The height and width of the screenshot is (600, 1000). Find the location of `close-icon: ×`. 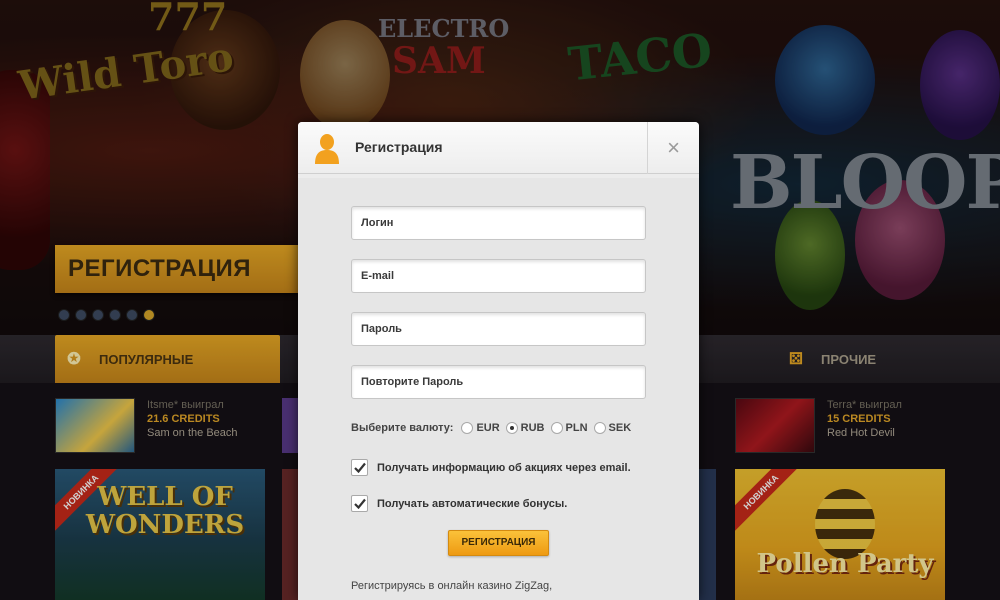

close-icon: × is located at coordinates (673, 147).